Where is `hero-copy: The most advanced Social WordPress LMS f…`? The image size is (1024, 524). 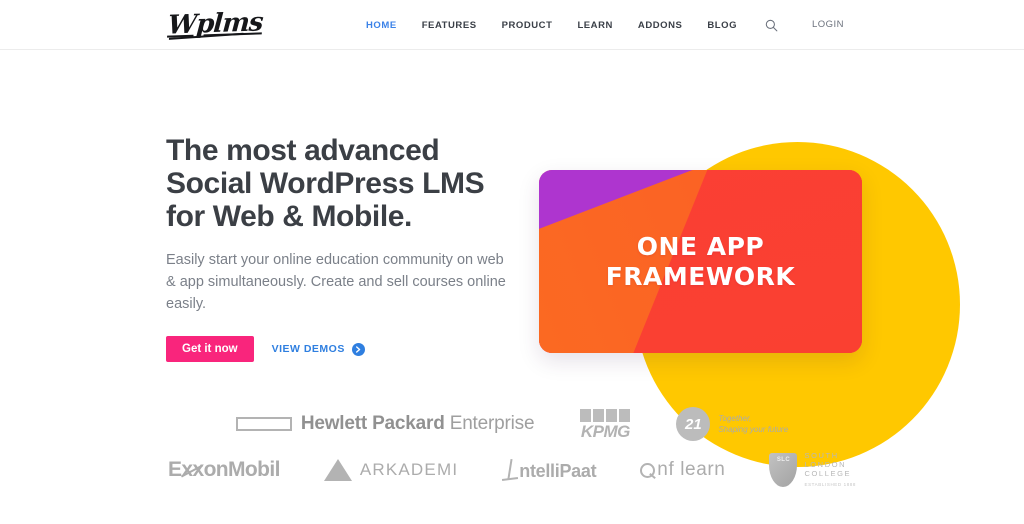 hero-copy: The most advanced Social WordPress LMS f… is located at coordinates (341, 248).